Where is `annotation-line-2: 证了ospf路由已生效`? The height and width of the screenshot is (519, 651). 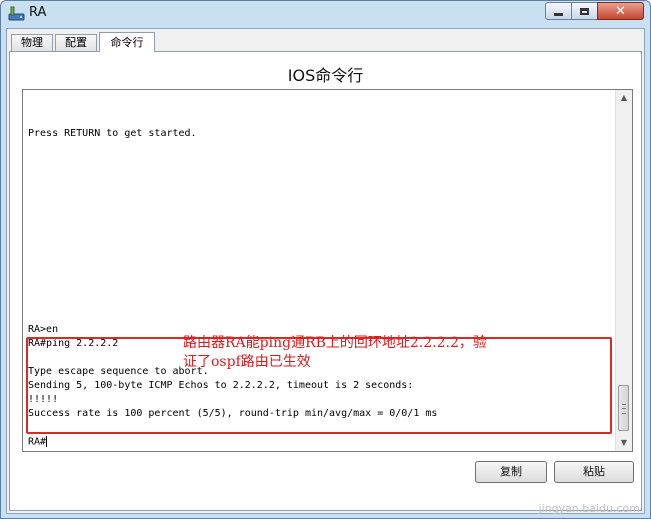
annotation-line-2: 证了ospf路由已生效 is located at coordinates (247, 362).